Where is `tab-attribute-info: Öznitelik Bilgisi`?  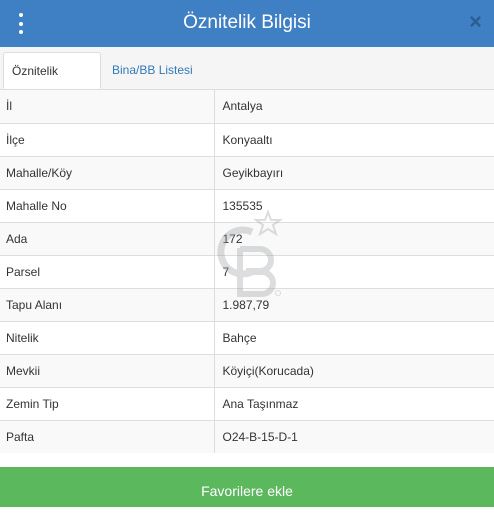
tab-attribute-info: Öznitelik Bilgisi is located at coordinates (52, 83).